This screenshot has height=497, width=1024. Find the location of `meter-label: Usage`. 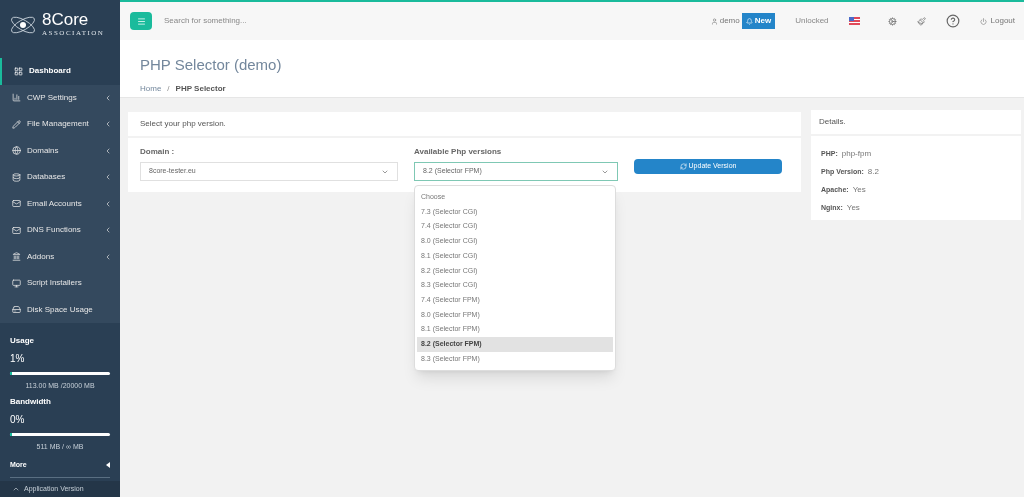

meter-label: Usage is located at coordinates (22, 341).